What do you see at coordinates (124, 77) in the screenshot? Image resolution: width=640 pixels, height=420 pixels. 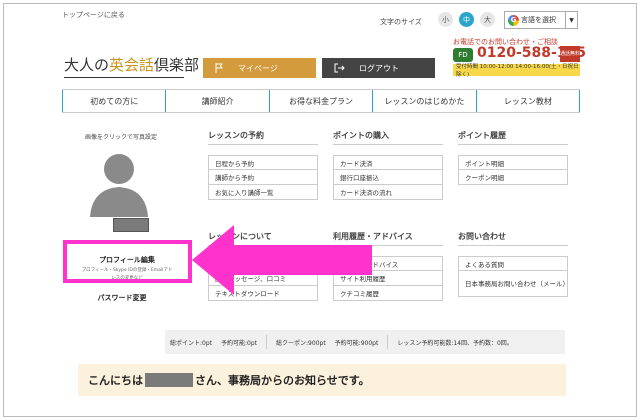 I see `logo-underline` at bounding box center [124, 77].